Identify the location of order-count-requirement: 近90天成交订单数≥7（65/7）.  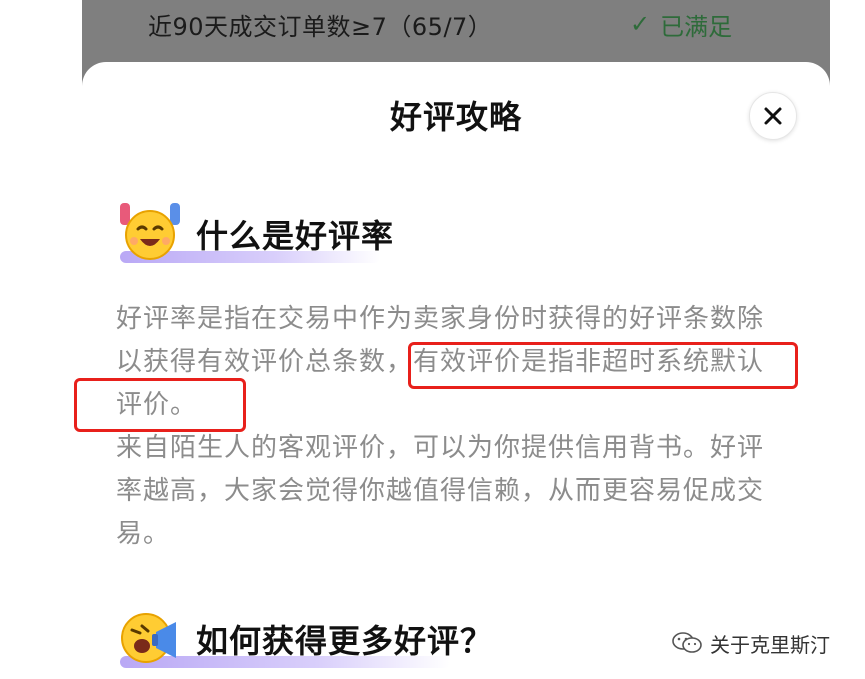
(320, 26).